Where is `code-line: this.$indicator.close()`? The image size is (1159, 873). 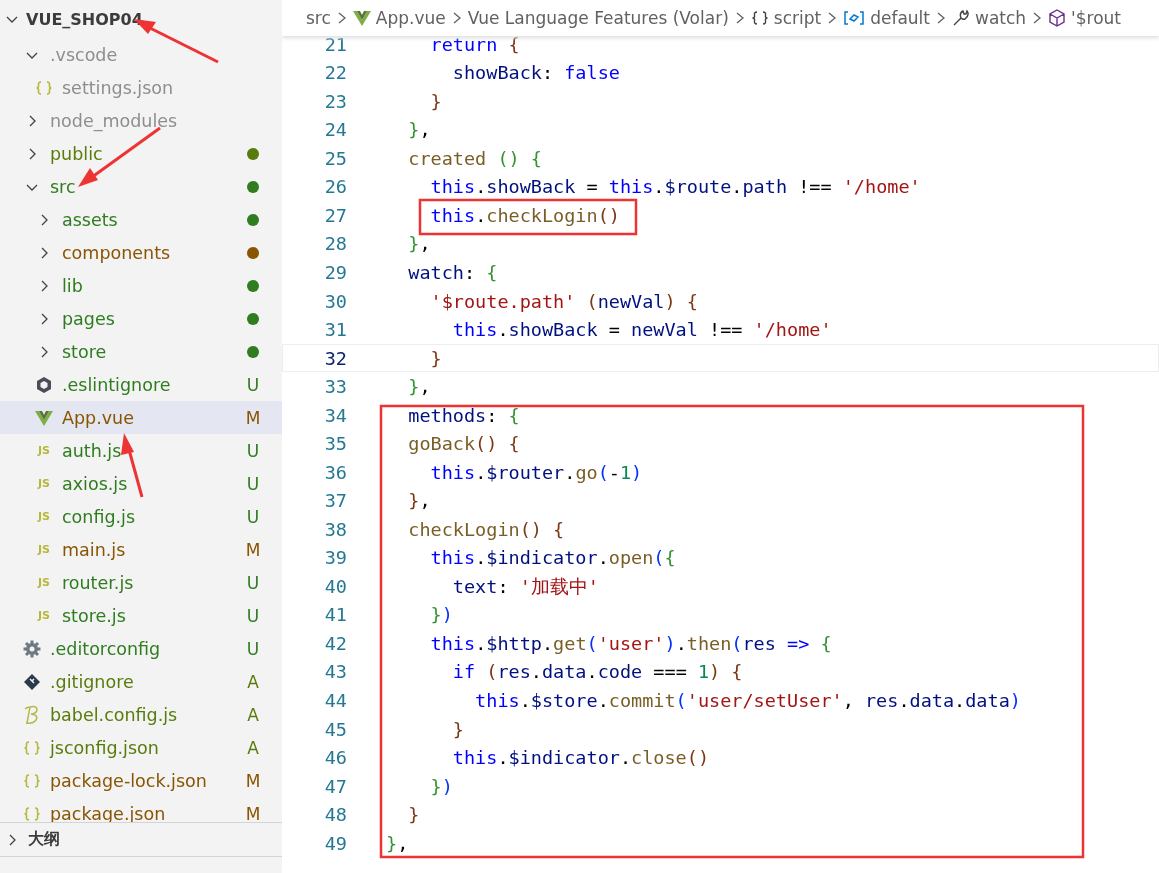 code-line: this.$indicator.close() is located at coordinates (581, 758).